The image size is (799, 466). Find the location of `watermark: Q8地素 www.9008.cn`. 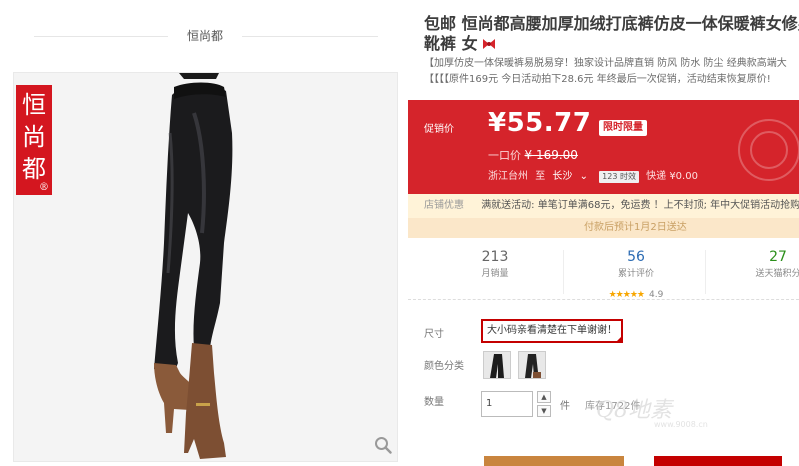

watermark: Q8地素 www.9008.cn is located at coordinates (696, 417).